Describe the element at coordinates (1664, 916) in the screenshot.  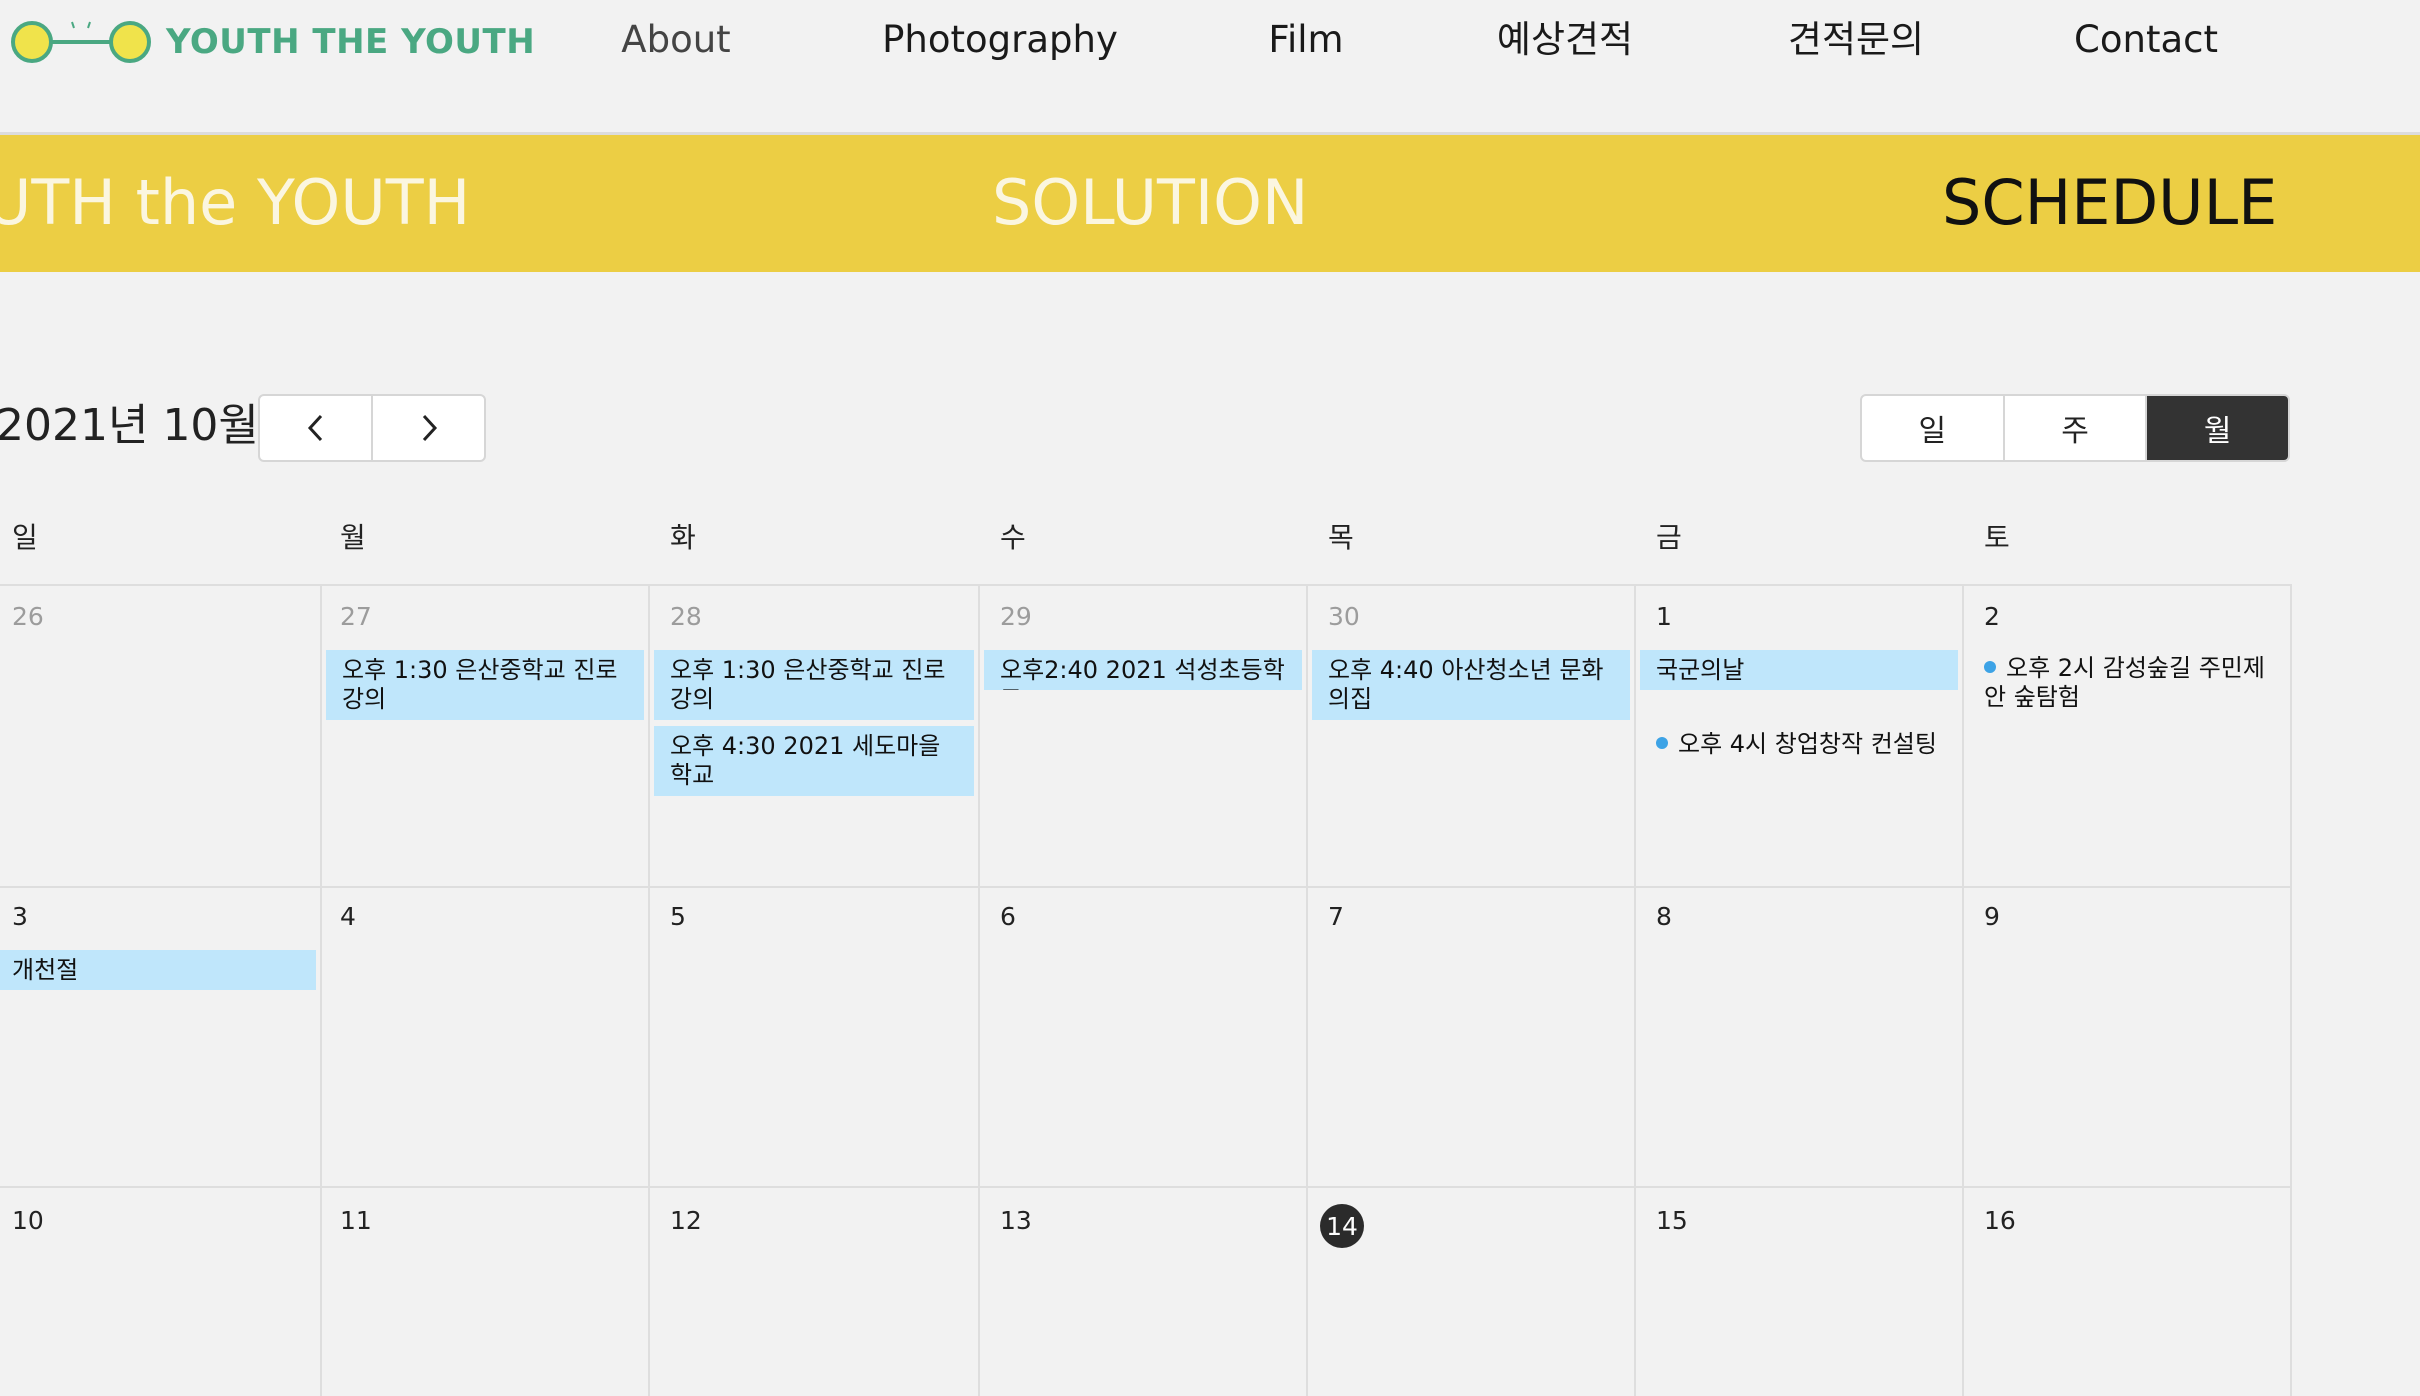
I see `day-number: 8` at that location.